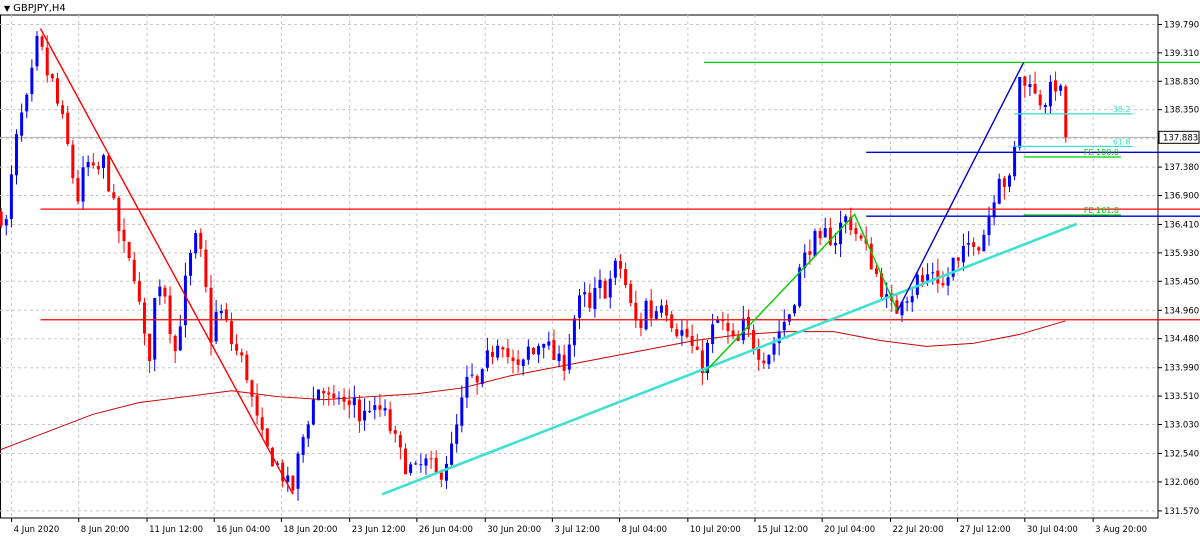 The image size is (1200, 540). I want to click on y-tick-label: 131.570, so click(1181, 512).